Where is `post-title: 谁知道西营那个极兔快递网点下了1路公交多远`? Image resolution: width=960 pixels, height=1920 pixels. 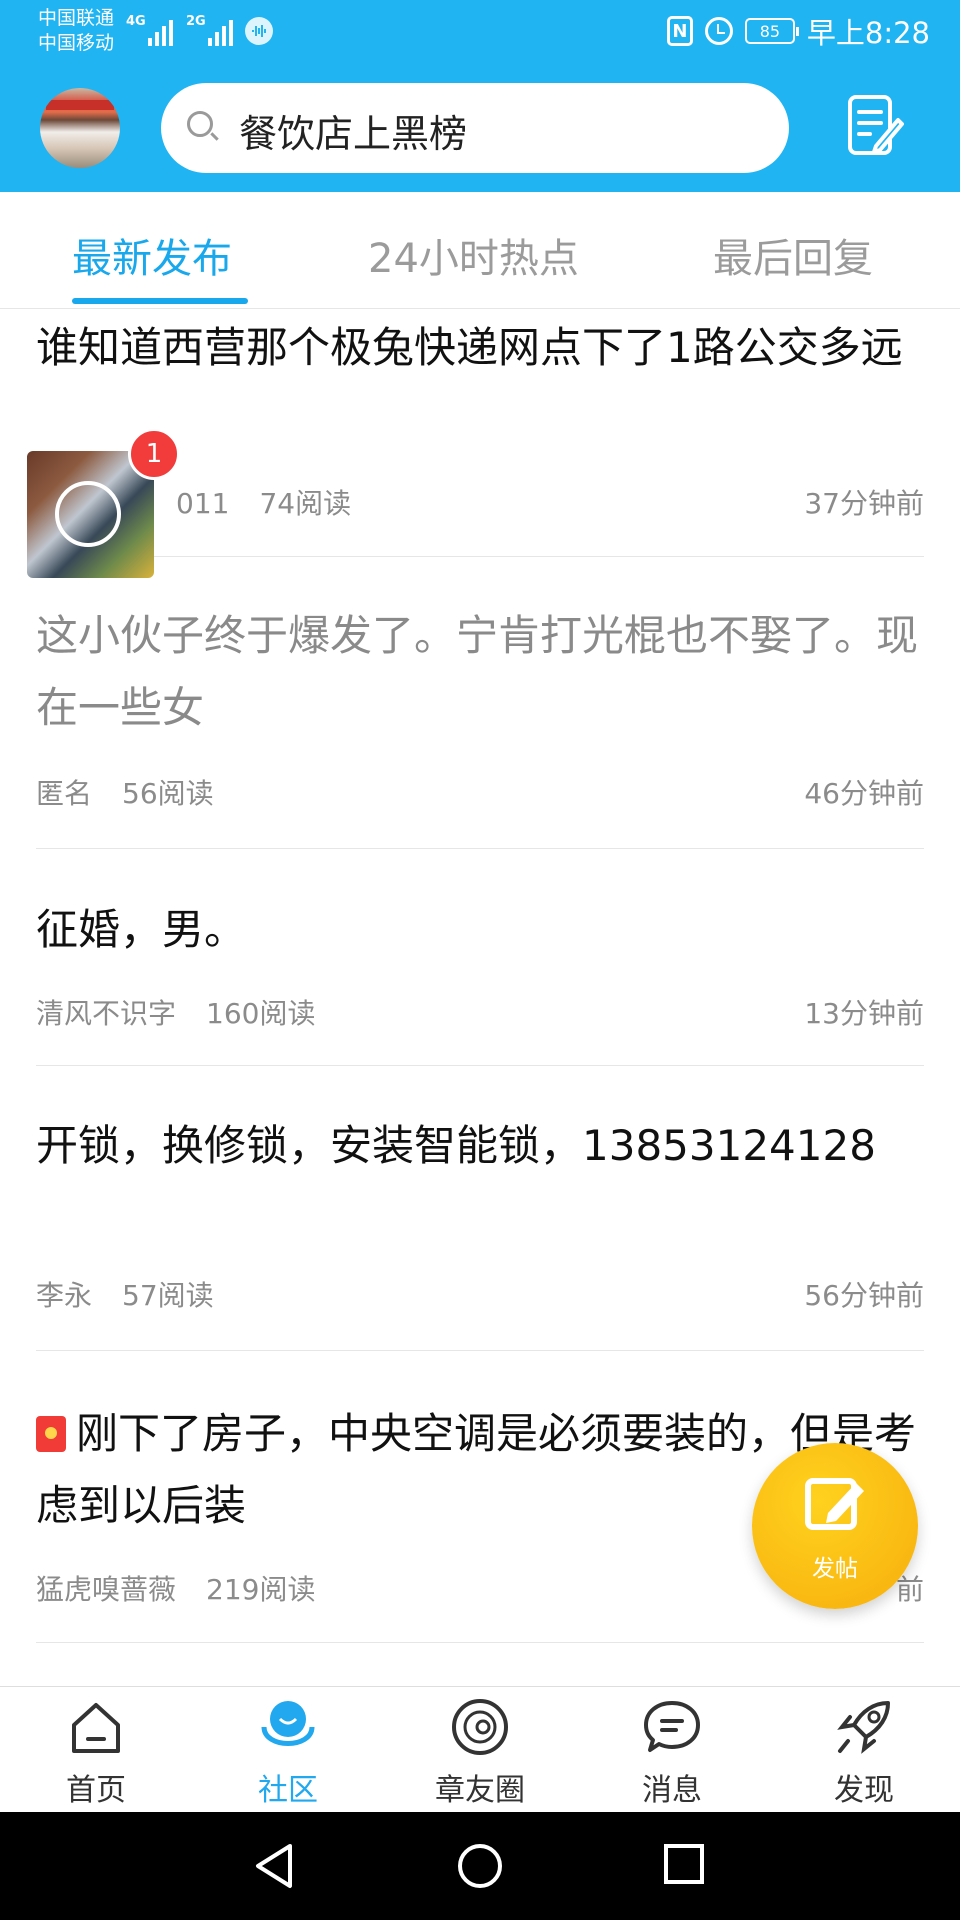 post-title: 谁知道西营那个极兔快递网点下了1路公交多远 is located at coordinates (480, 348).